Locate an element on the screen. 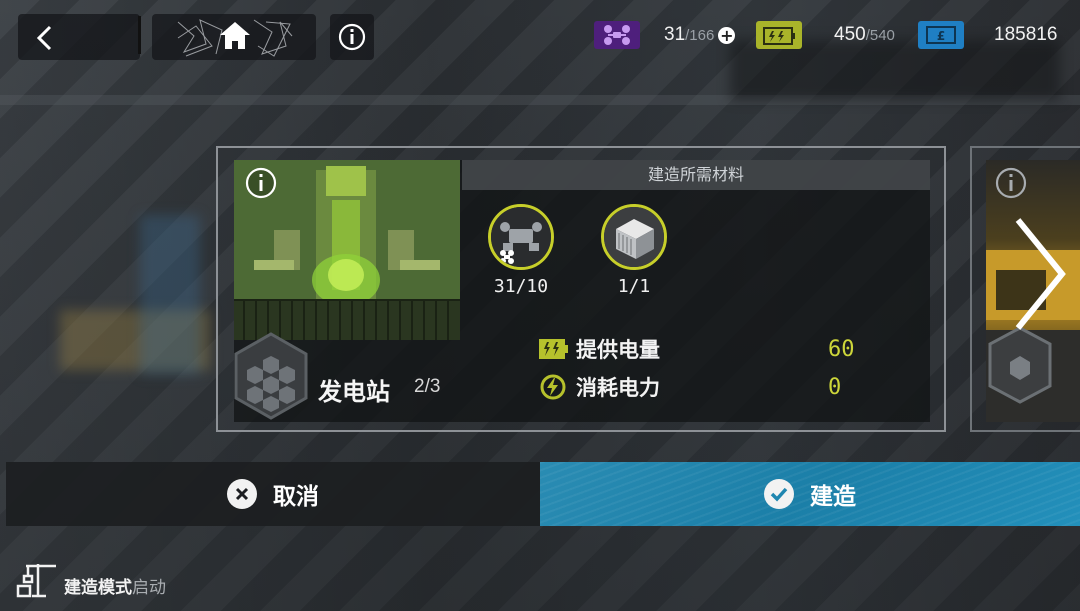 The width and height of the screenshot is (1080, 611). drone-resource: 31 /166 + is located at coordinates (665, 35).